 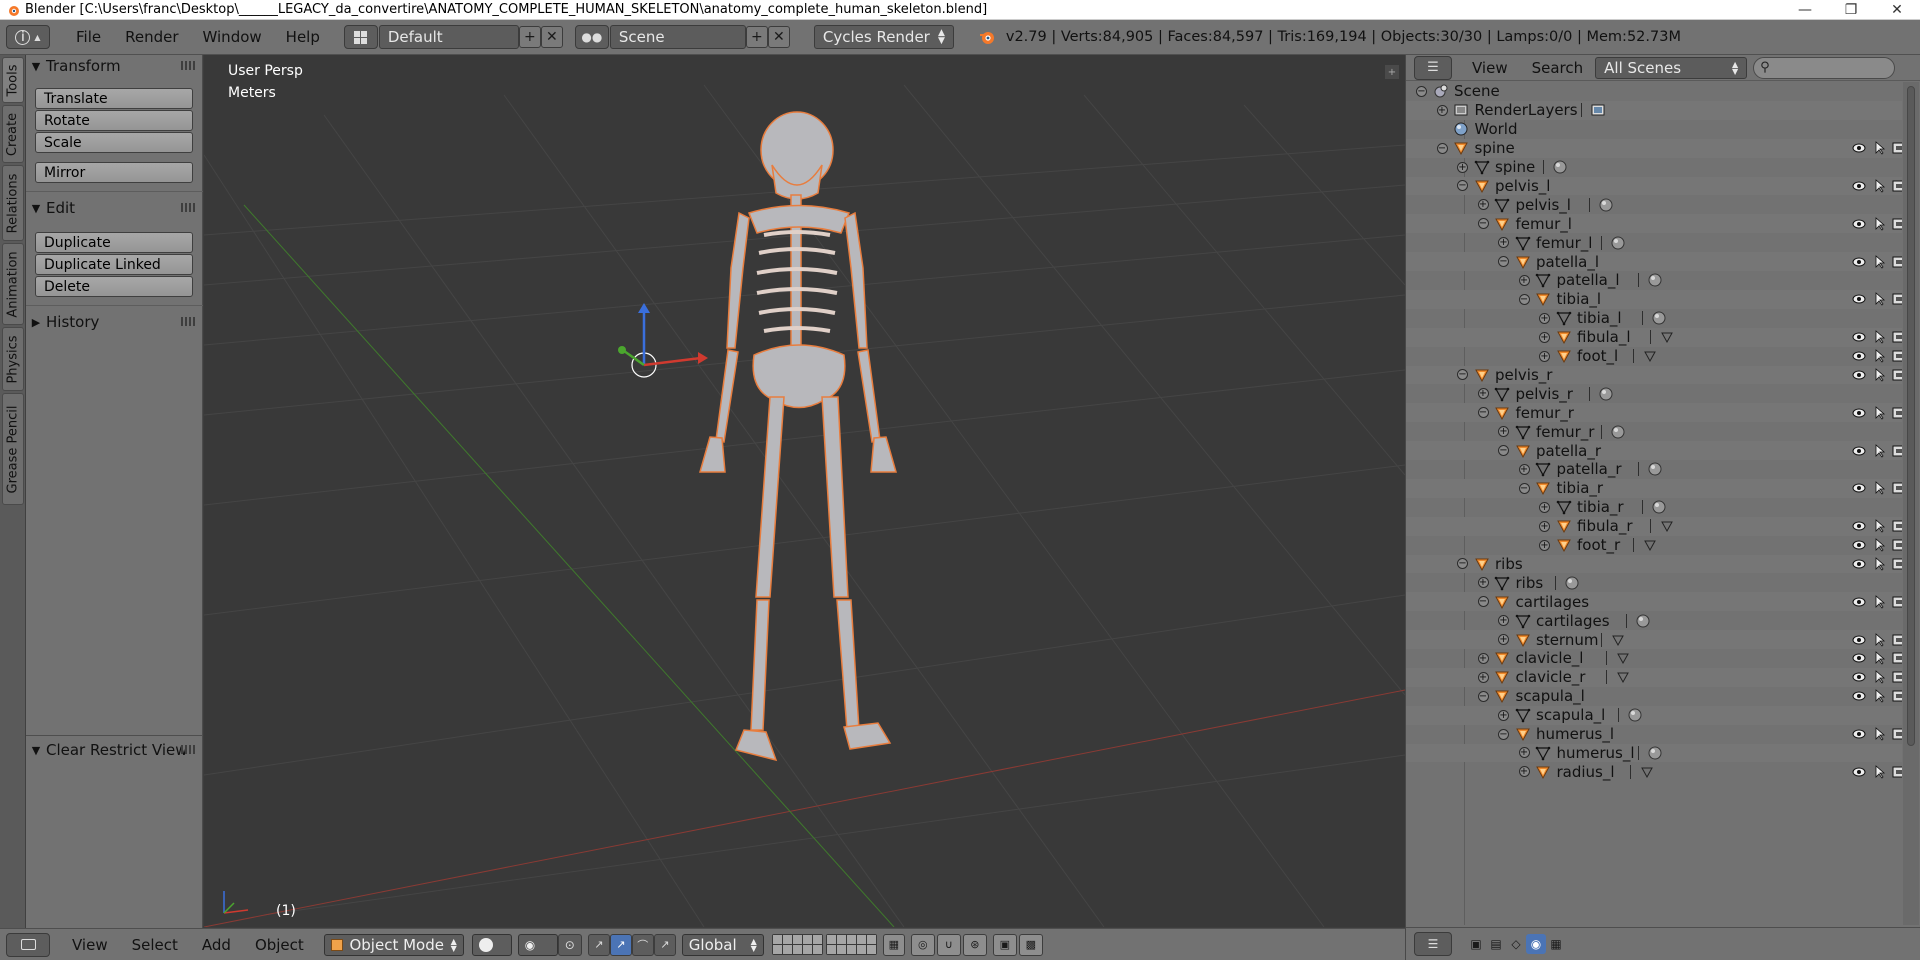 I want to click on menu-object: Object, so click(x=279, y=945).